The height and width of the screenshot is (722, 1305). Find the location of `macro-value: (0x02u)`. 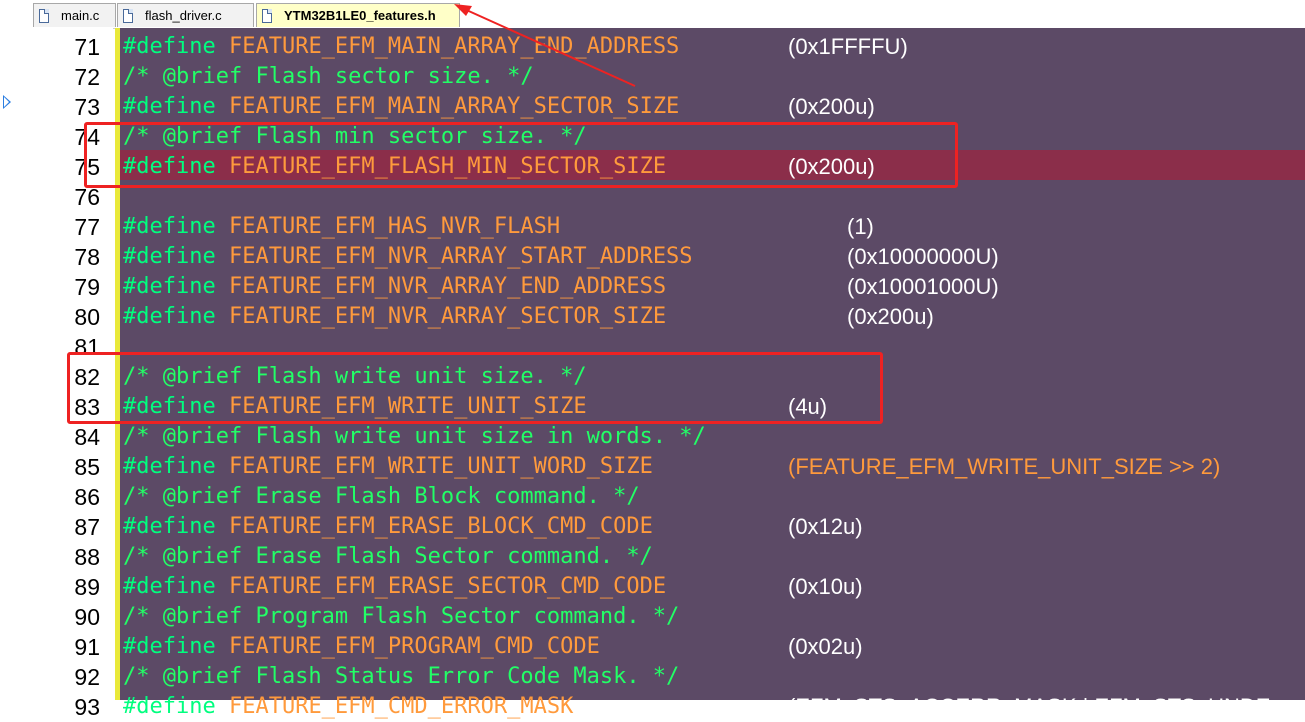

macro-value: (0x02u) is located at coordinates (825, 646).